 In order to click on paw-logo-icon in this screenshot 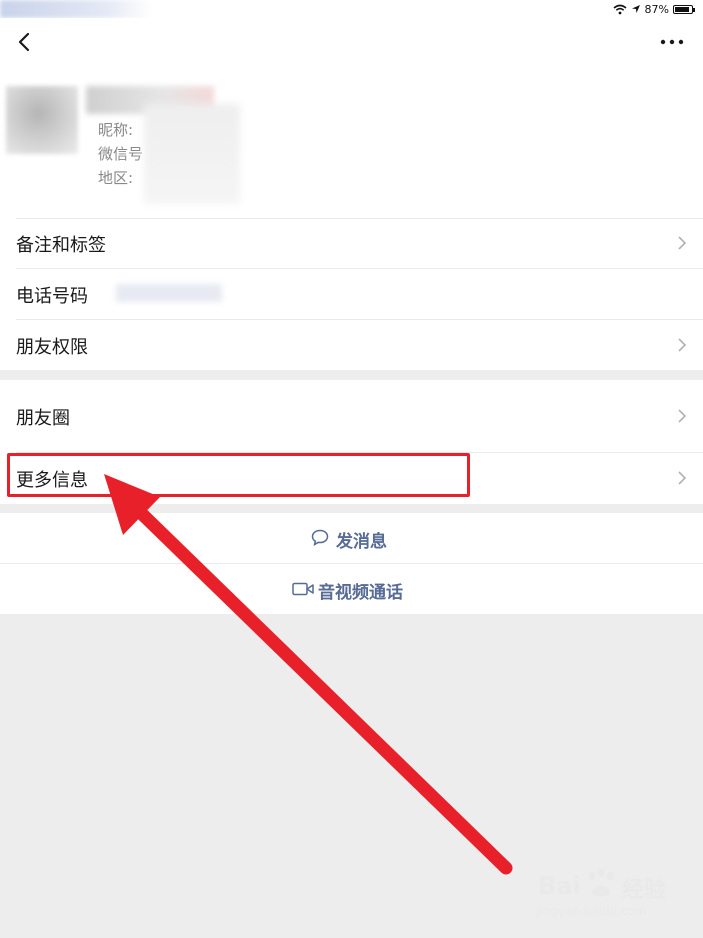, I will do `click(601, 882)`.